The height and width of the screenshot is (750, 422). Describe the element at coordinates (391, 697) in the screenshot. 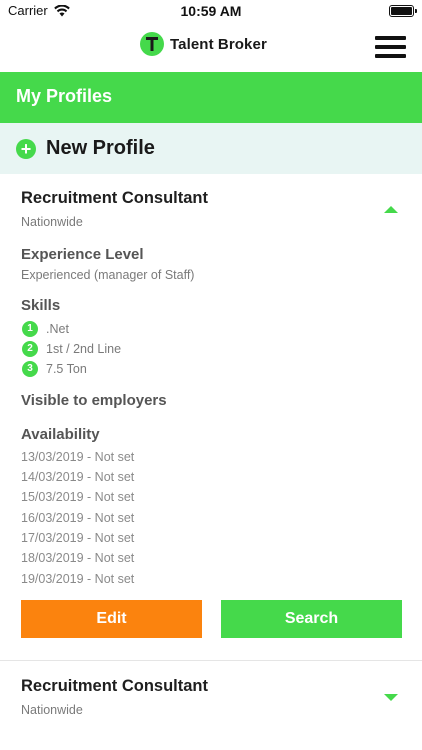

I see `chevron-down-icon` at that location.